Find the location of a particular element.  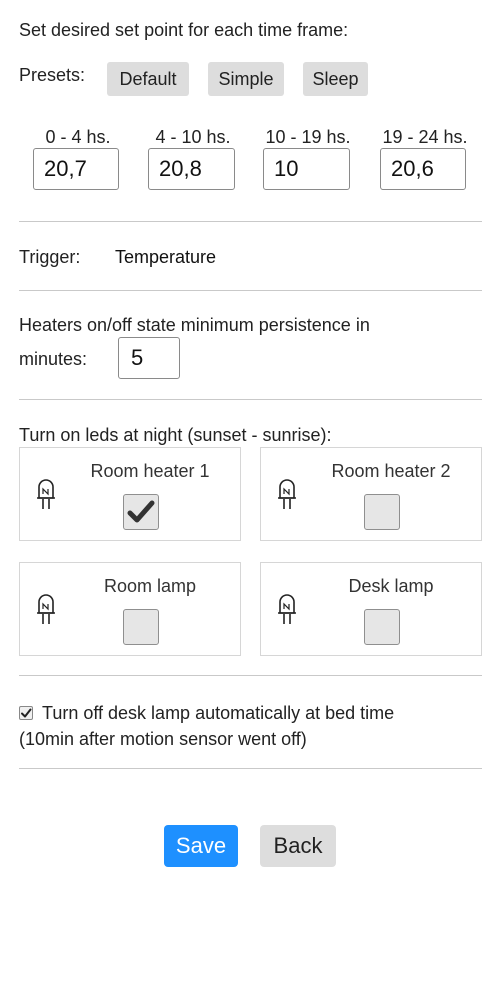

trigger-label: Trigger: is located at coordinates (50, 257).